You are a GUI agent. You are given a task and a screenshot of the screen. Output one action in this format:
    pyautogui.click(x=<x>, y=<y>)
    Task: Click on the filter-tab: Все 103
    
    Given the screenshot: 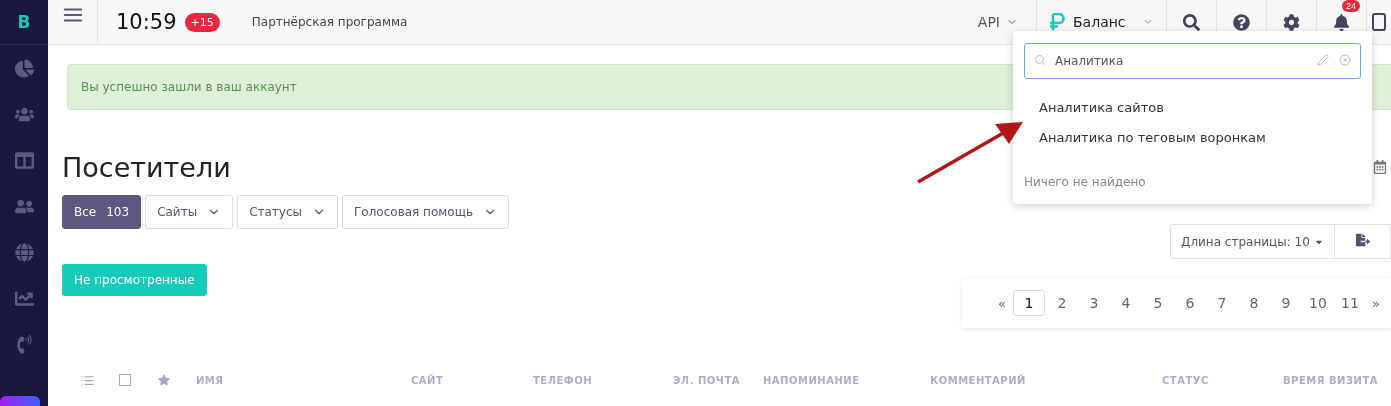 What is the action you would take?
    pyautogui.click(x=102, y=212)
    